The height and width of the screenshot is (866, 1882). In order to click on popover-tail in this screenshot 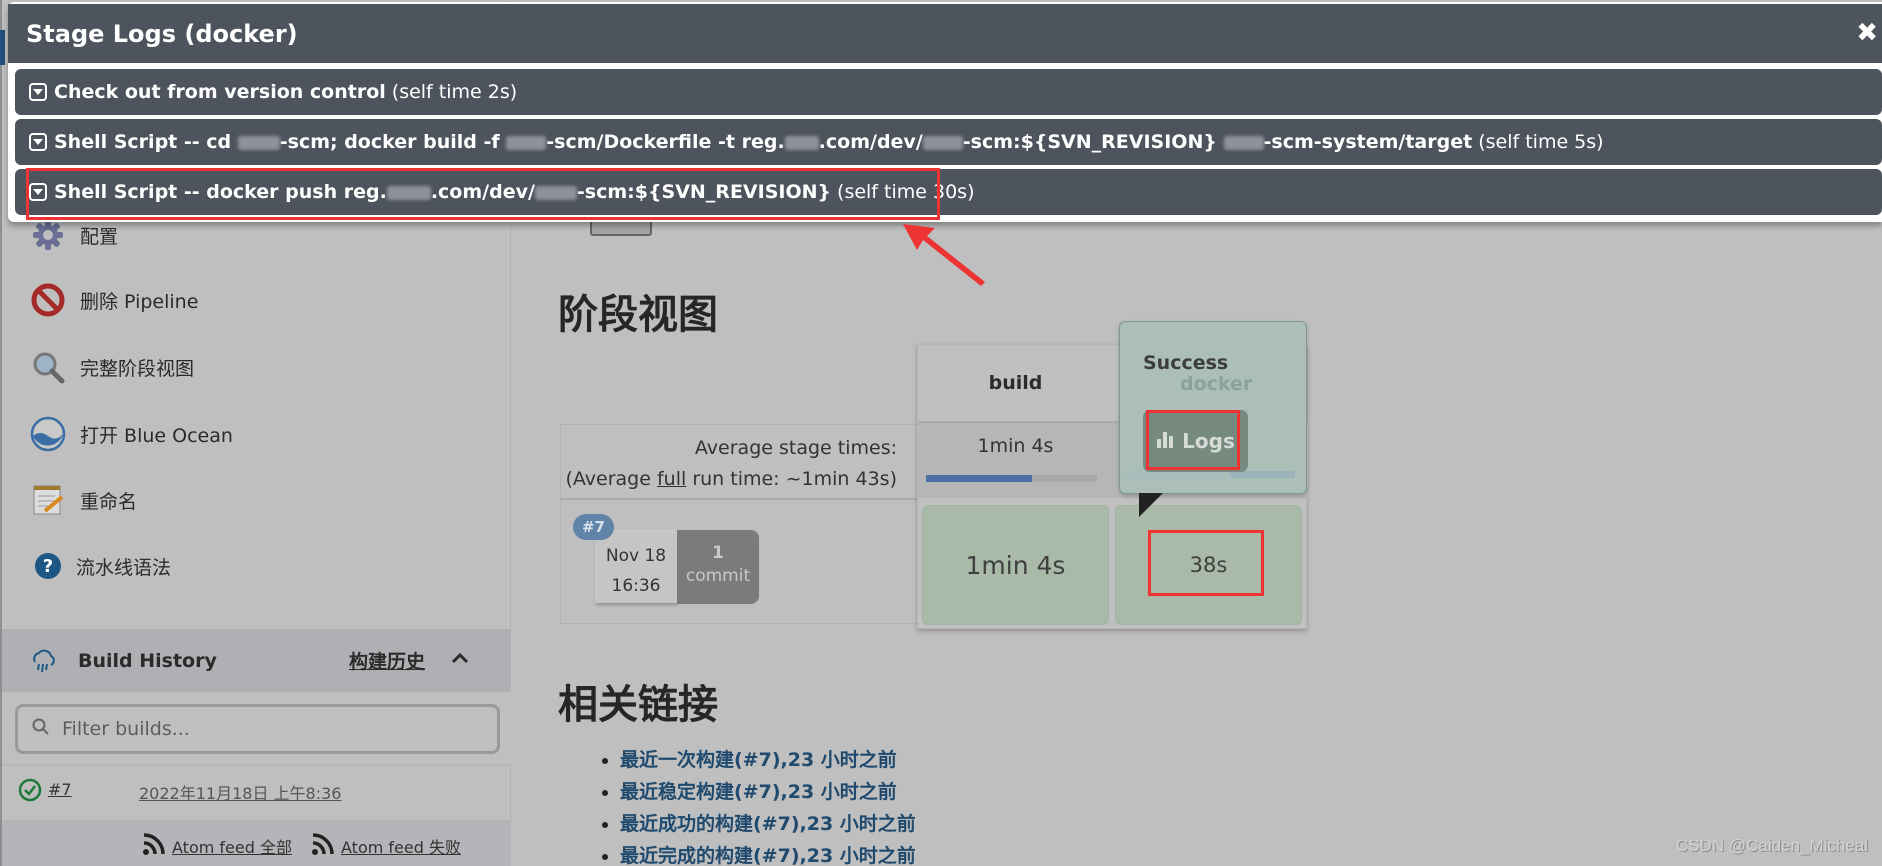, I will do `click(1151, 505)`.